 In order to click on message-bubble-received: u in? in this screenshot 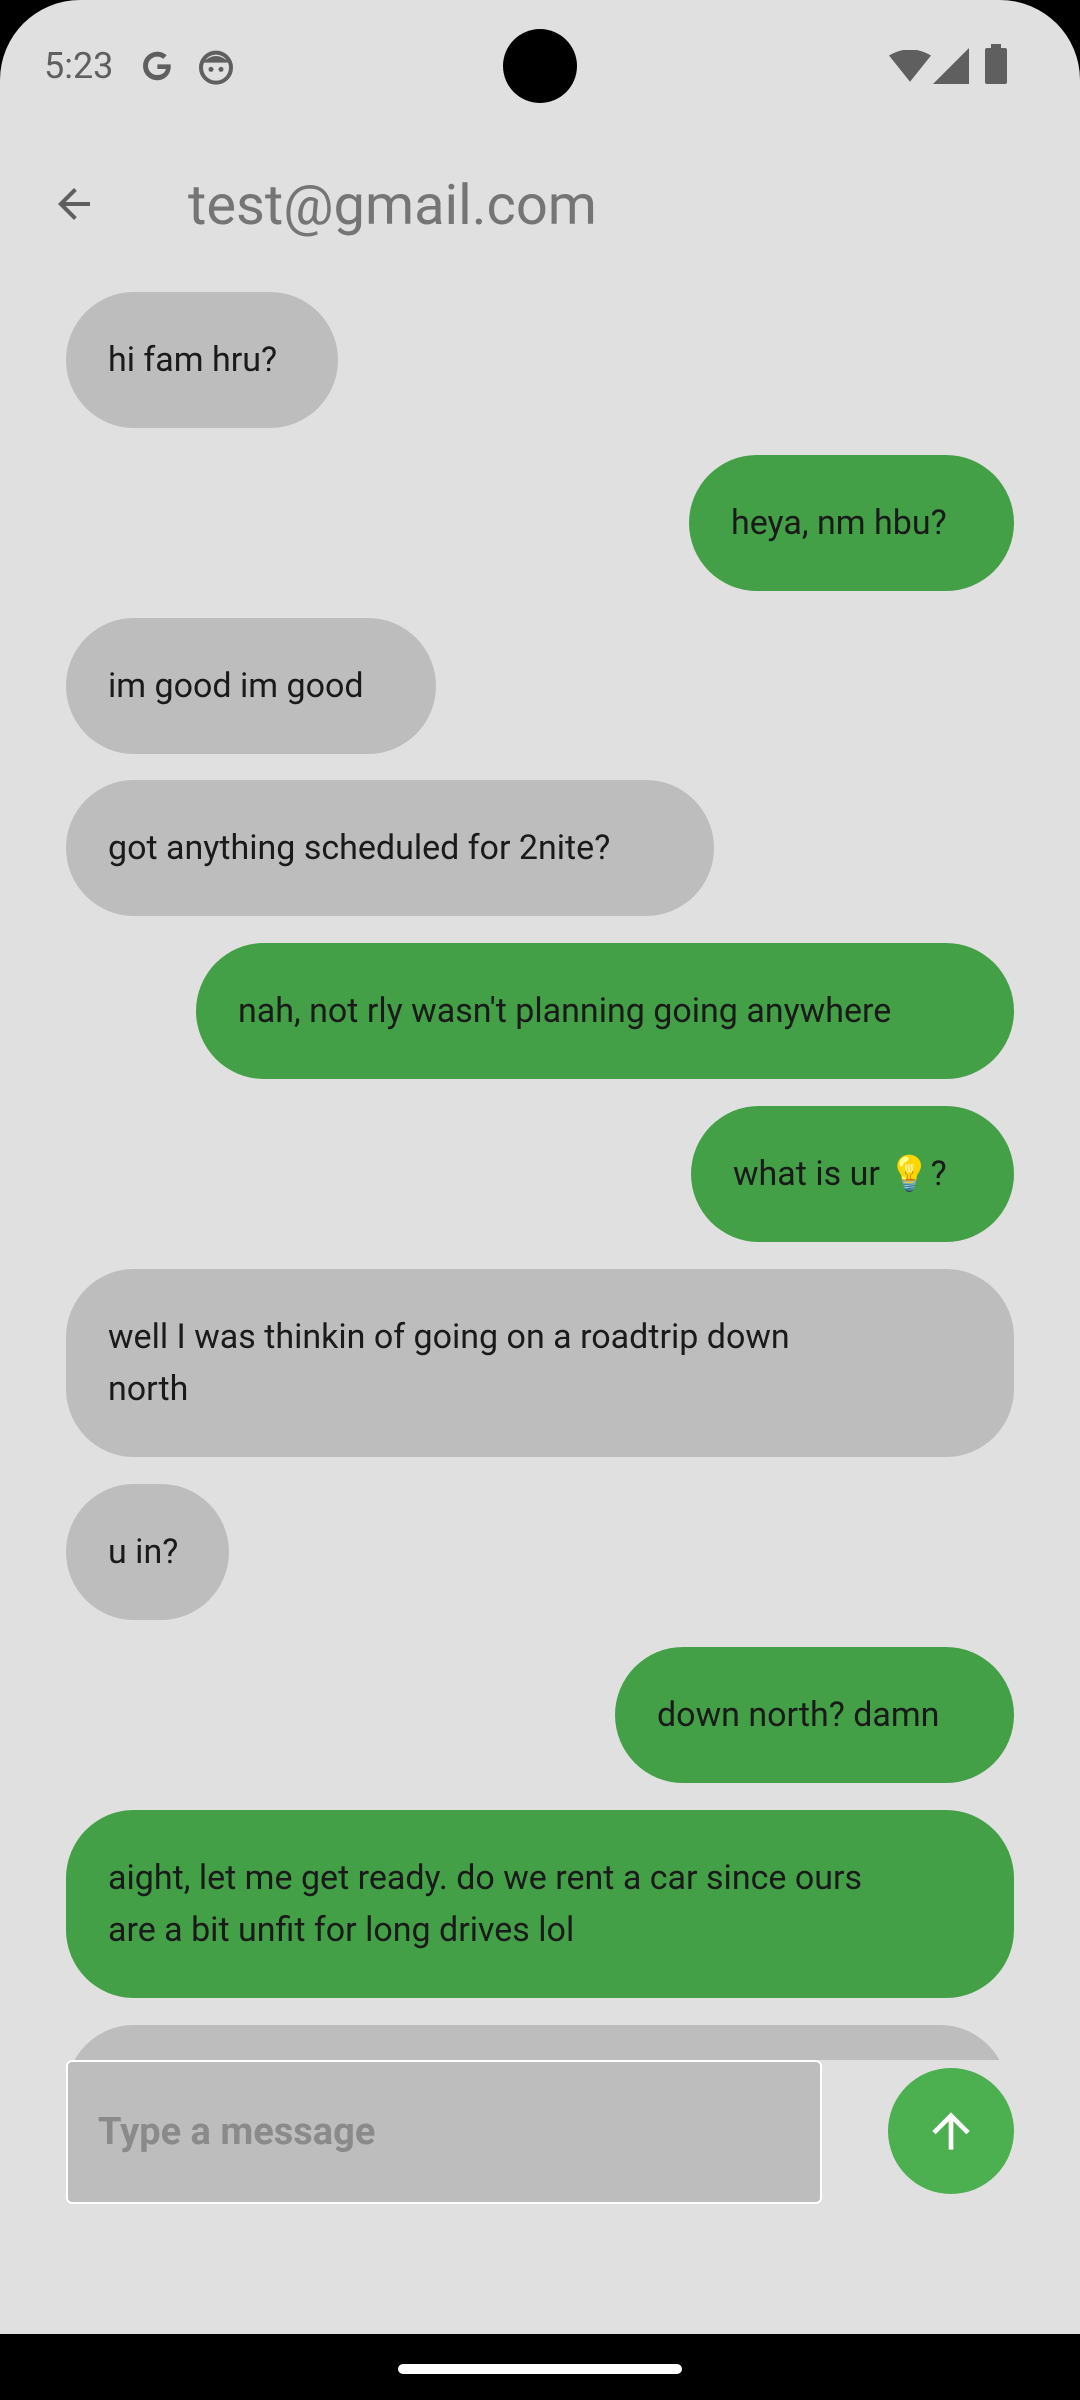, I will do `click(147, 1552)`.